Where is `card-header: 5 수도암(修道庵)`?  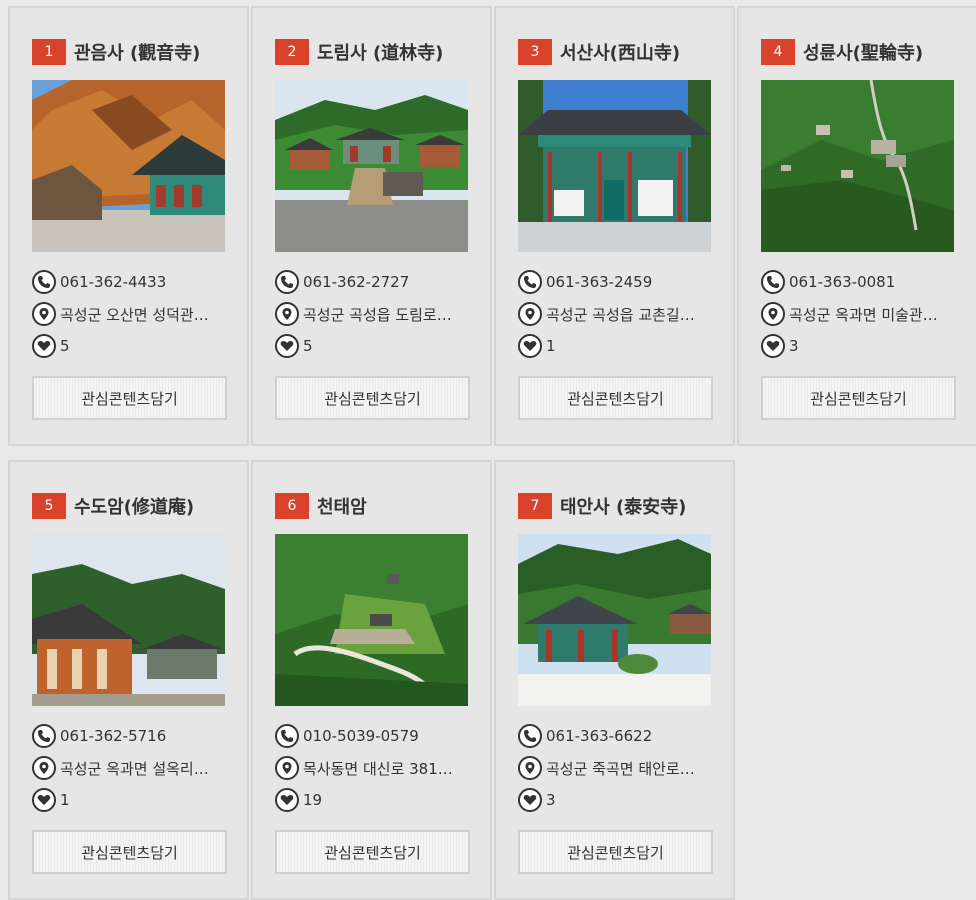 card-header: 5 수도암(修道庵) is located at coordinates (113, 506).